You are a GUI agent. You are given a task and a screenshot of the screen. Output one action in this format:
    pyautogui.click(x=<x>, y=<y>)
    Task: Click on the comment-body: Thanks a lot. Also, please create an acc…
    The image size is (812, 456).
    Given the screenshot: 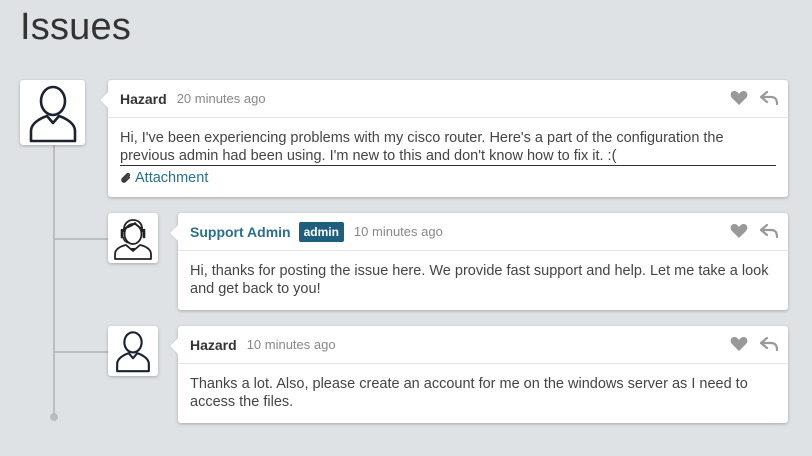 What is the action you would take?
    pyautogui.click(x=483, y=393)
    